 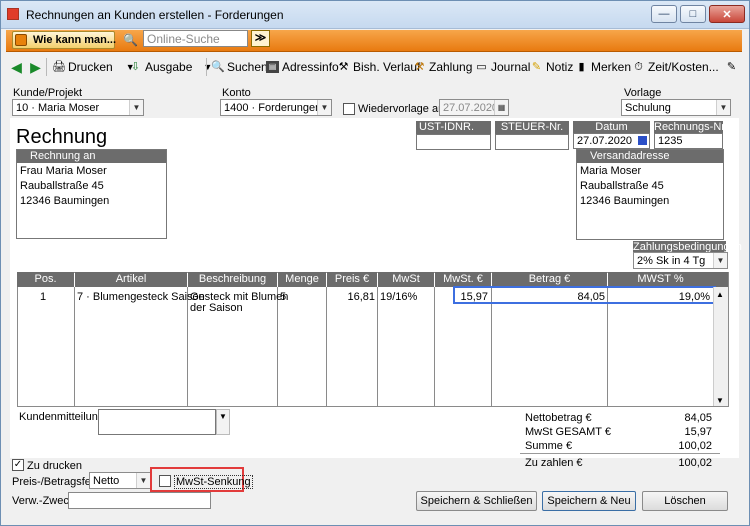 I want to click on toolbar-divider, so click(x=206, y=67).